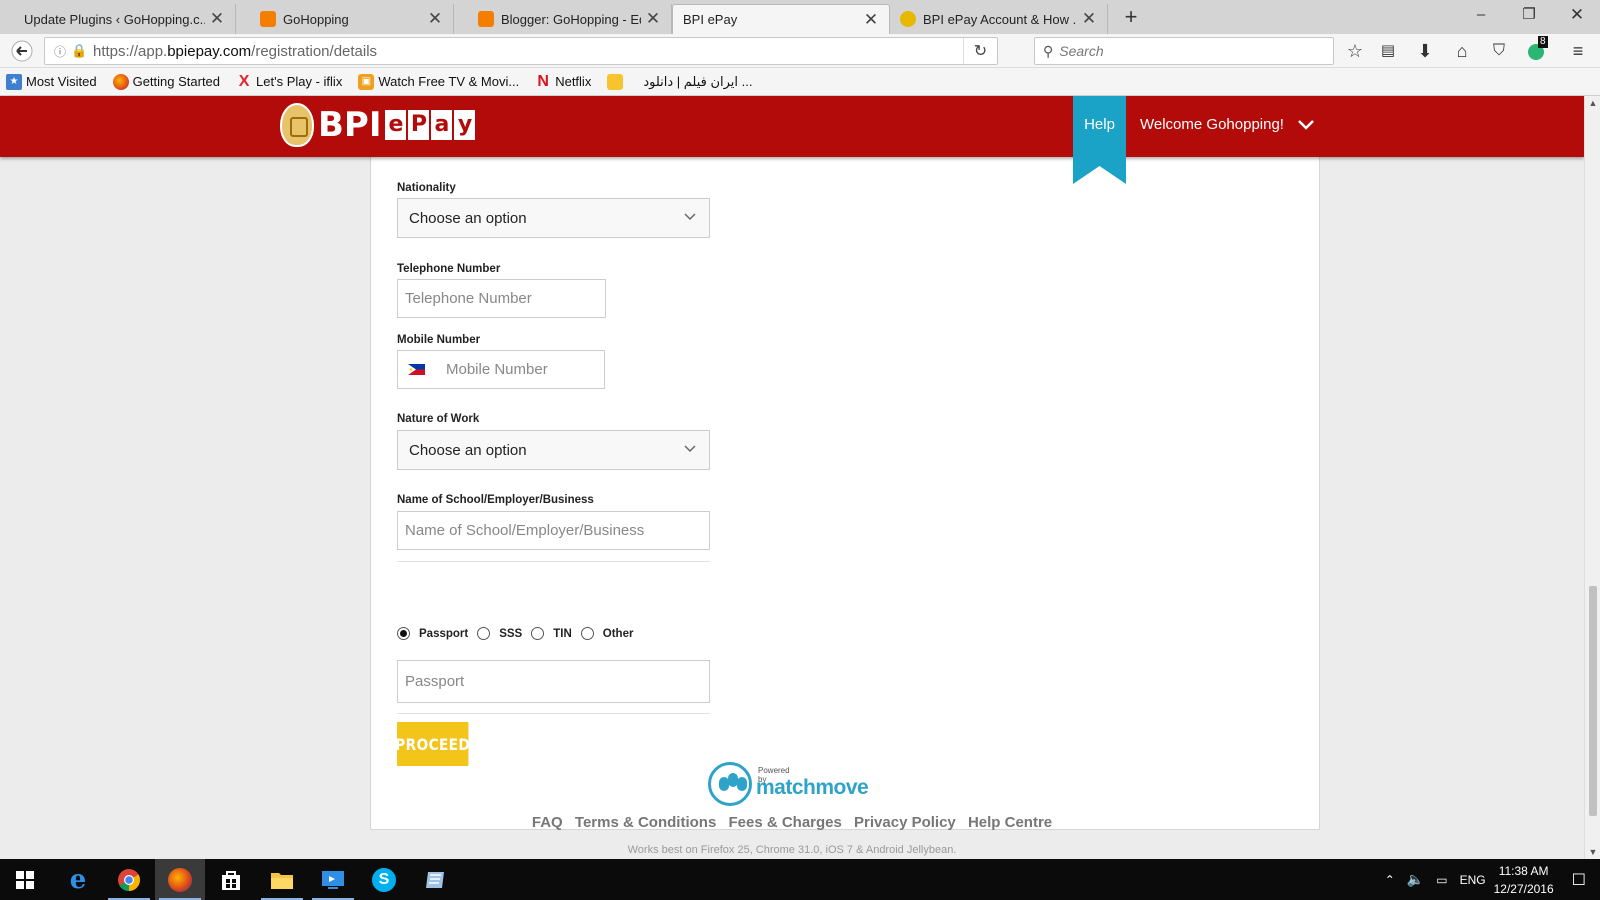 This screenshot has height=900, width=1600. I want to click on tab-gohopping: GoHopping ✕, so click(345, 19).